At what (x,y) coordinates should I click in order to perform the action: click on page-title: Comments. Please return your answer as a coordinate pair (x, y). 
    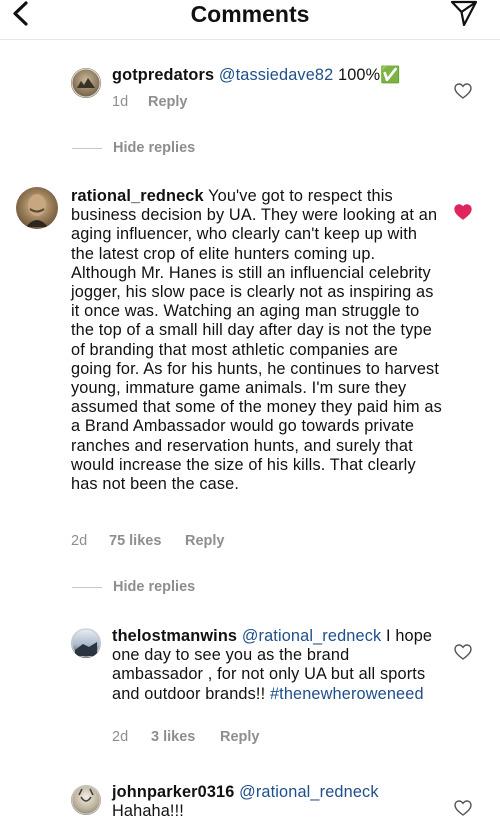
    Looking at the image, I should click on (250, 14).